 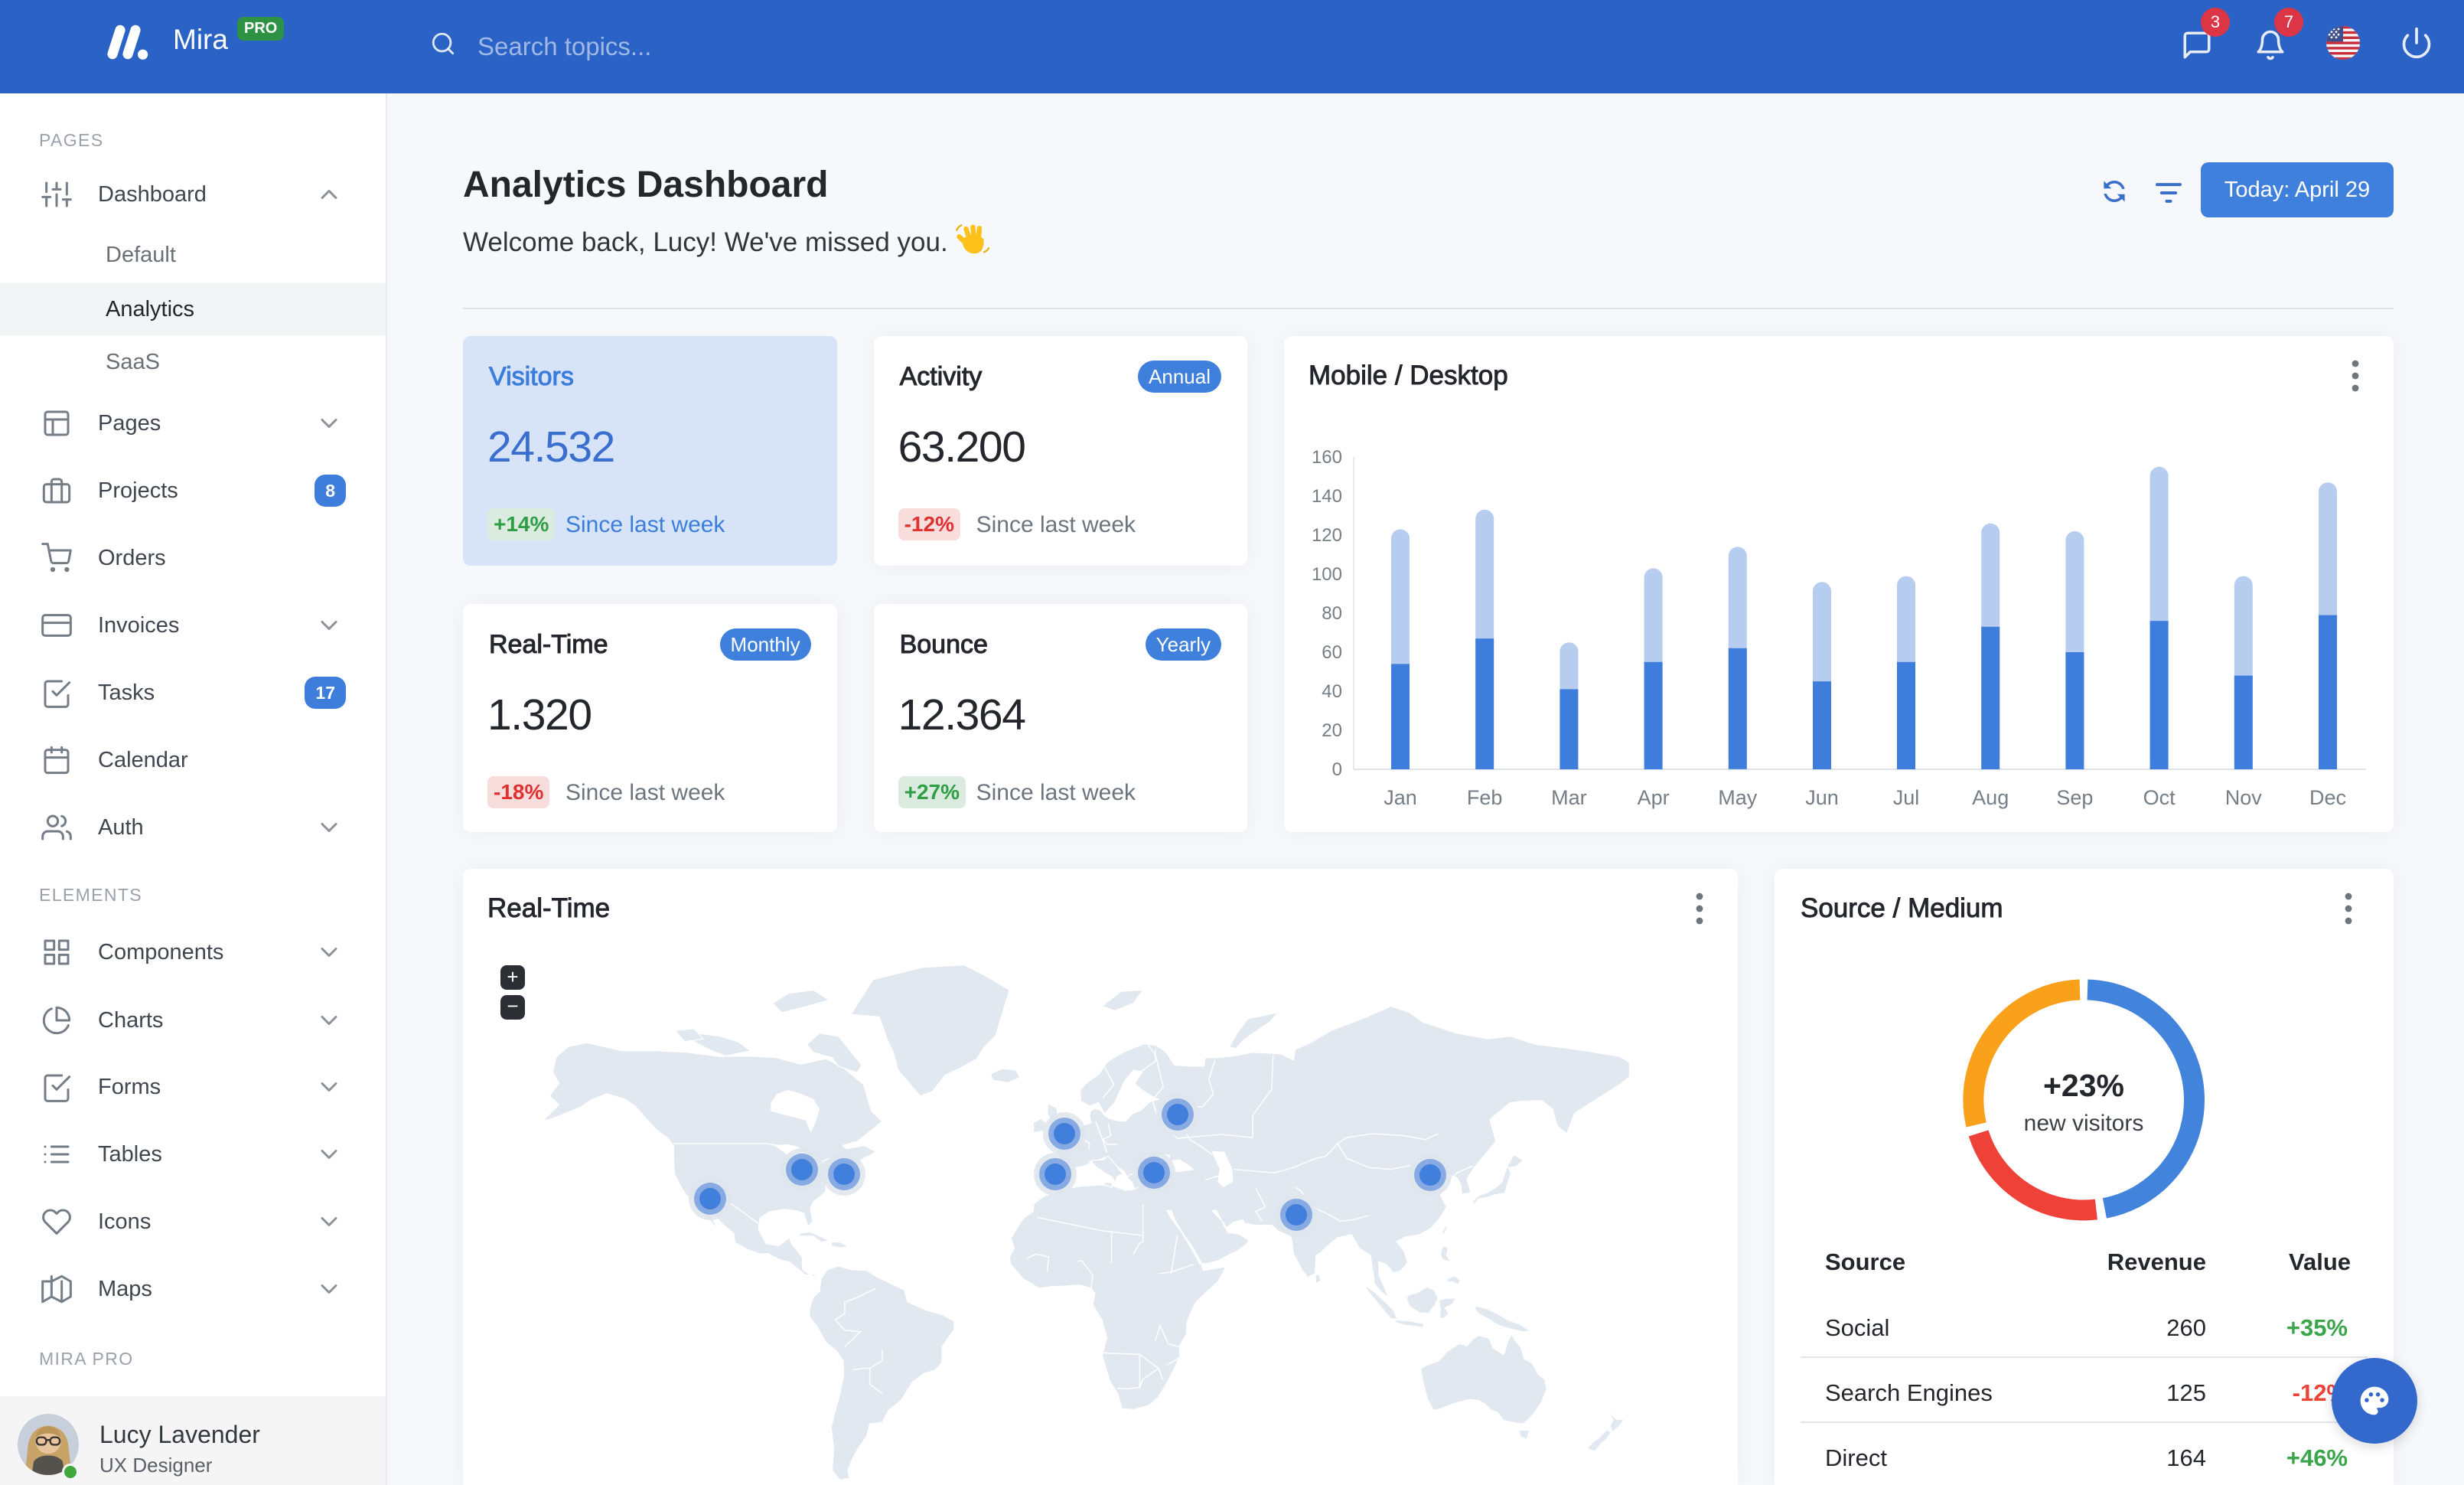 I want to click on svg-text: Nov, so click(x=2244, y=797).